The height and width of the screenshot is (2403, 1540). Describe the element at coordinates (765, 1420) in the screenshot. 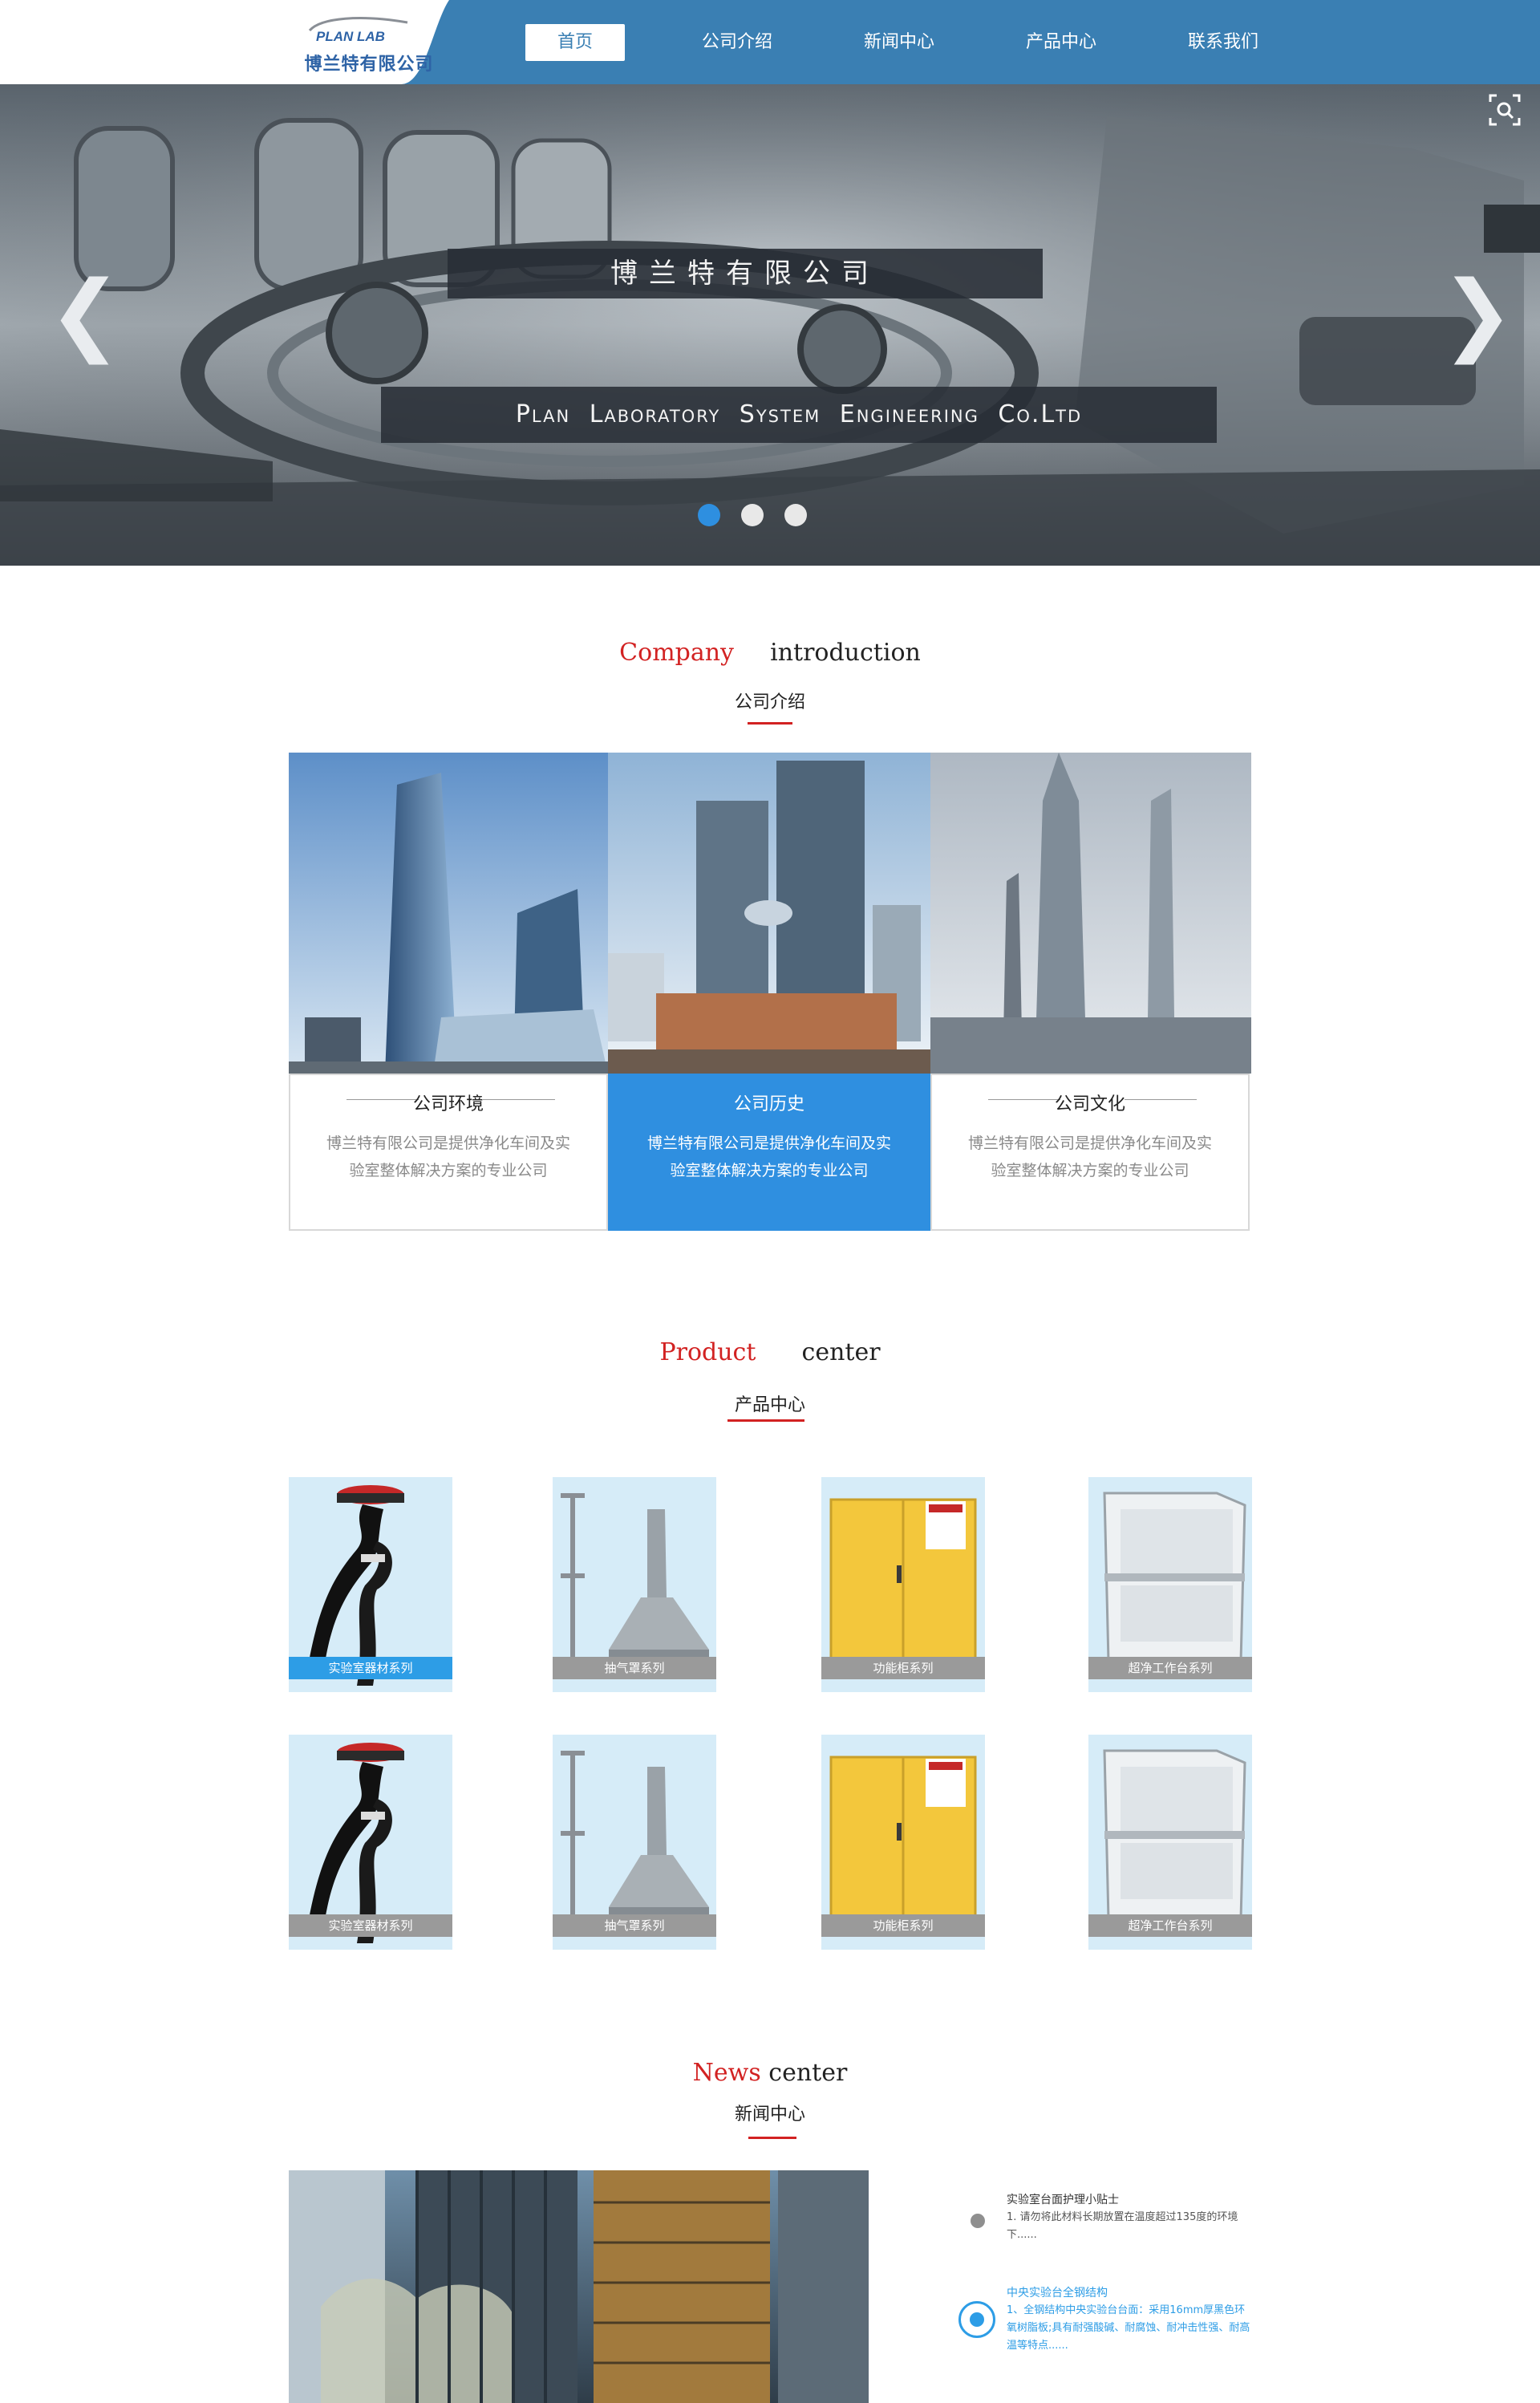

I see `product-section-underline` at that location.